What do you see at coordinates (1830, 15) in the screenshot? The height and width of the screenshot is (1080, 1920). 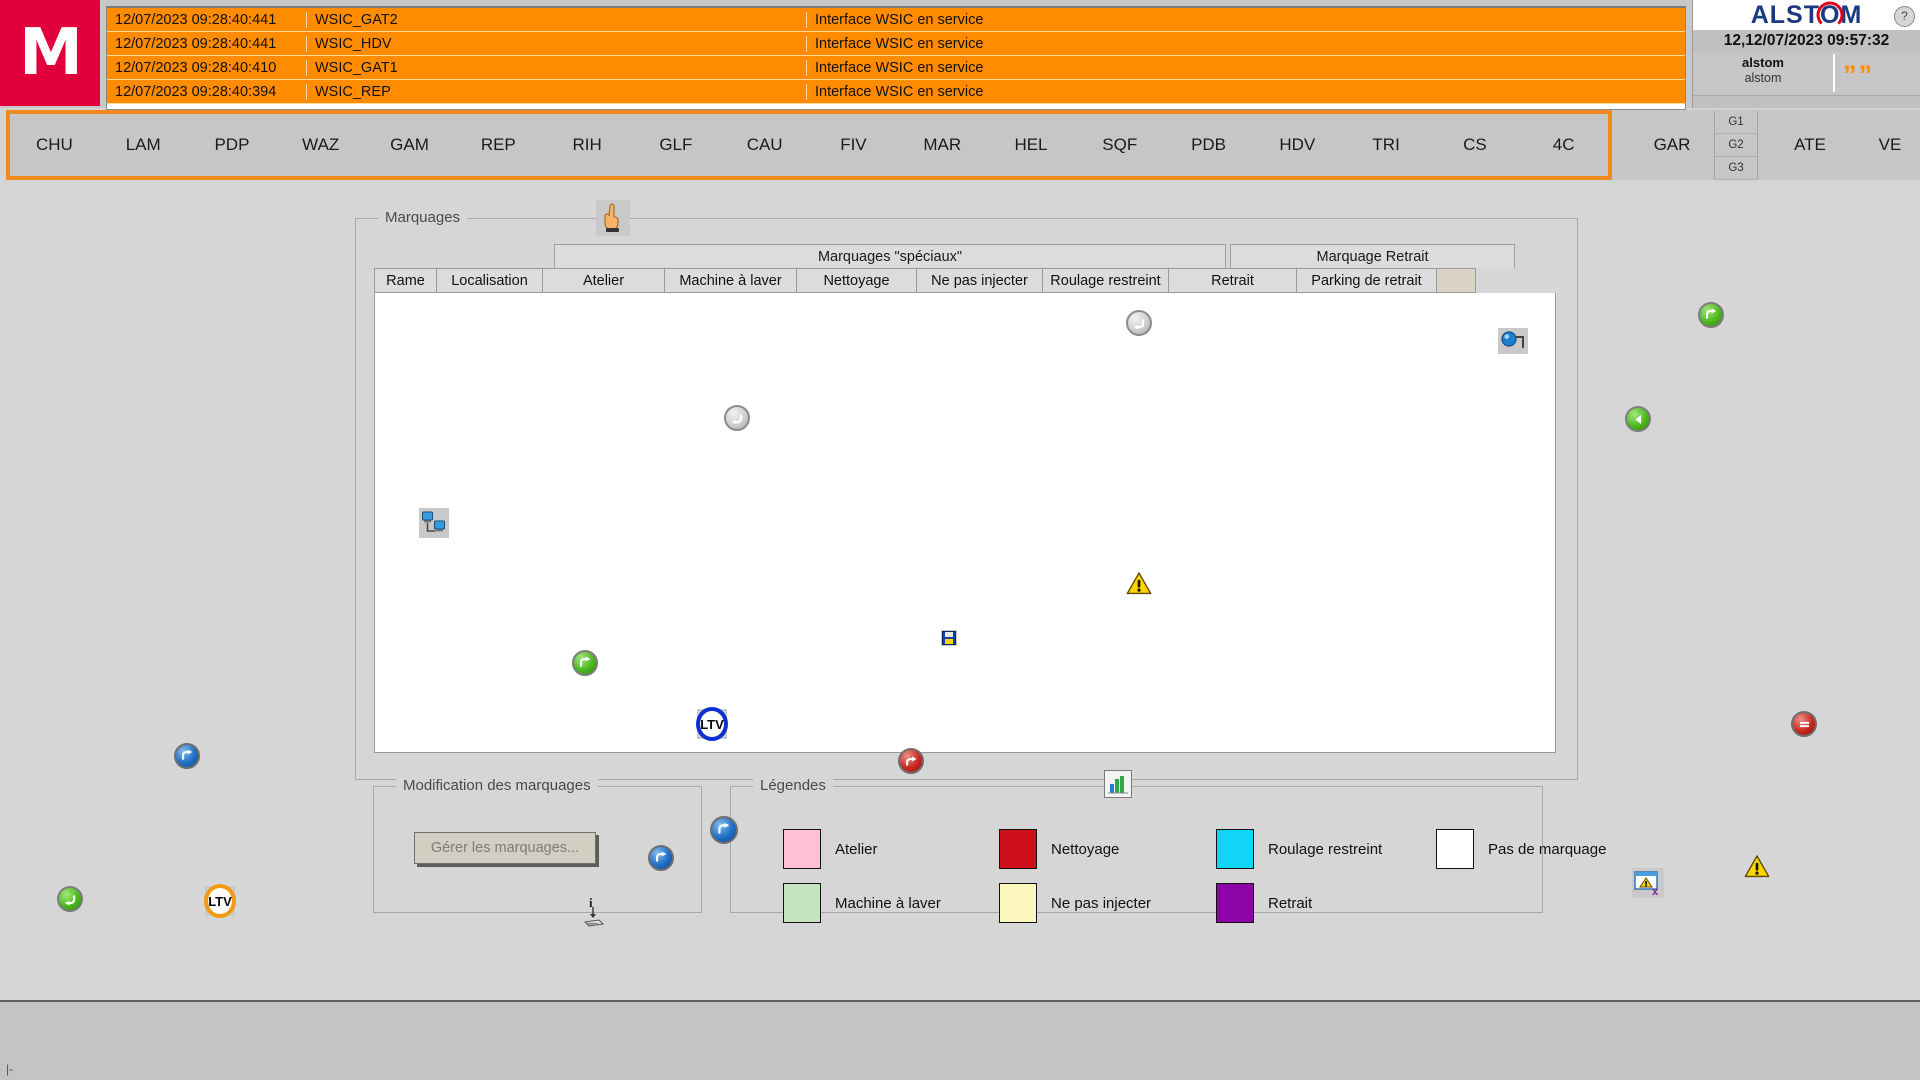 I see `alstom-ring-icon` at bounding box center [1830, 15].